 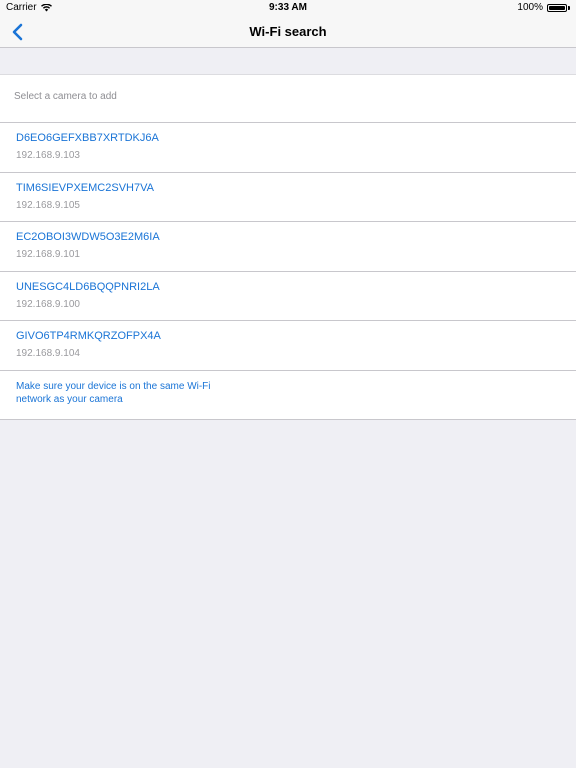 What do you see at coordinates (48, 304) in the screenshot?
I see `camera-ip: 192.168.9.100` at bounding box center [48, 304].